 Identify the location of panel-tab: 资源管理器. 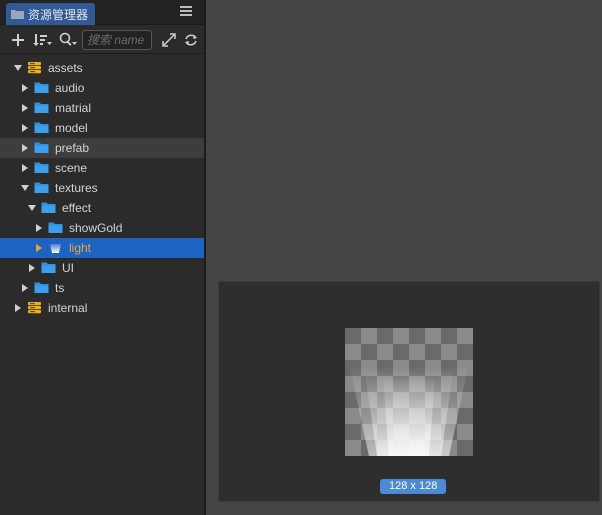
(50, 14).